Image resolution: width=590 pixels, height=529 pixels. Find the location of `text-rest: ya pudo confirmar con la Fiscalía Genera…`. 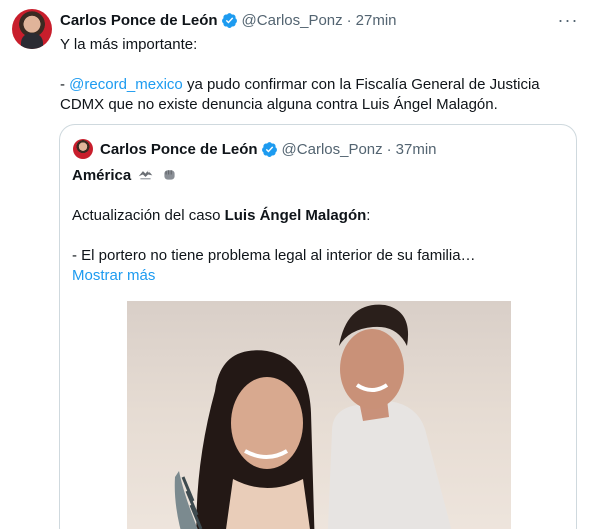

text-rest: ya pudo confirmar con la Fiscalía Genera… is located at coordinates (361, 84).